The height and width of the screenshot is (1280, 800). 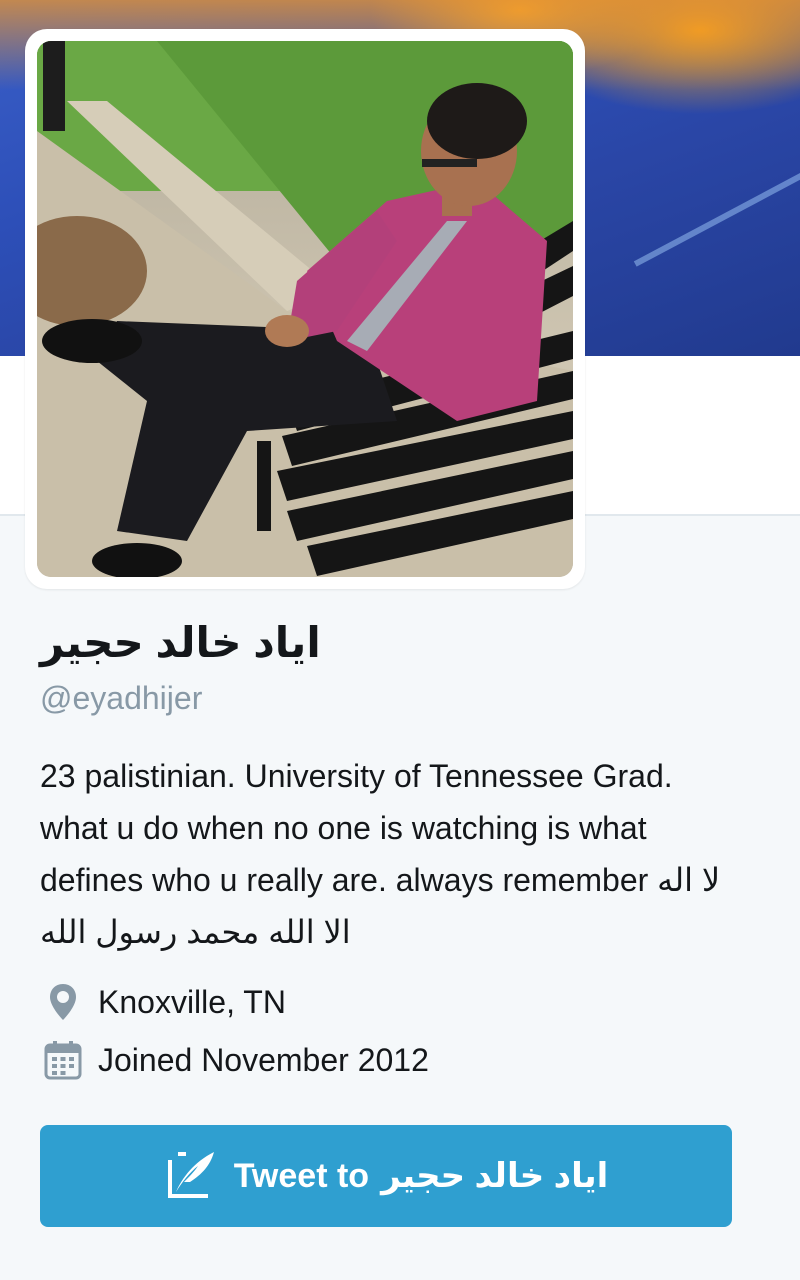 I want to click on profile-location: Knoxville, TN, so click(x=163, y=1002).